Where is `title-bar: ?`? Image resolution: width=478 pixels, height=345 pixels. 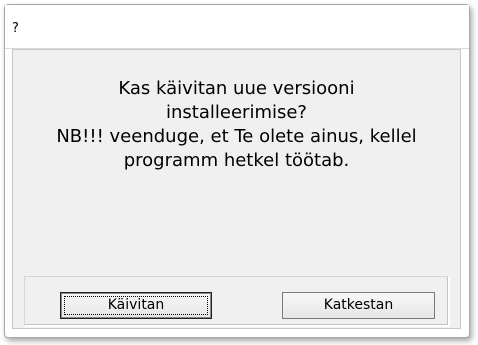 title-bar: ? is located at coordinates (237, 27).